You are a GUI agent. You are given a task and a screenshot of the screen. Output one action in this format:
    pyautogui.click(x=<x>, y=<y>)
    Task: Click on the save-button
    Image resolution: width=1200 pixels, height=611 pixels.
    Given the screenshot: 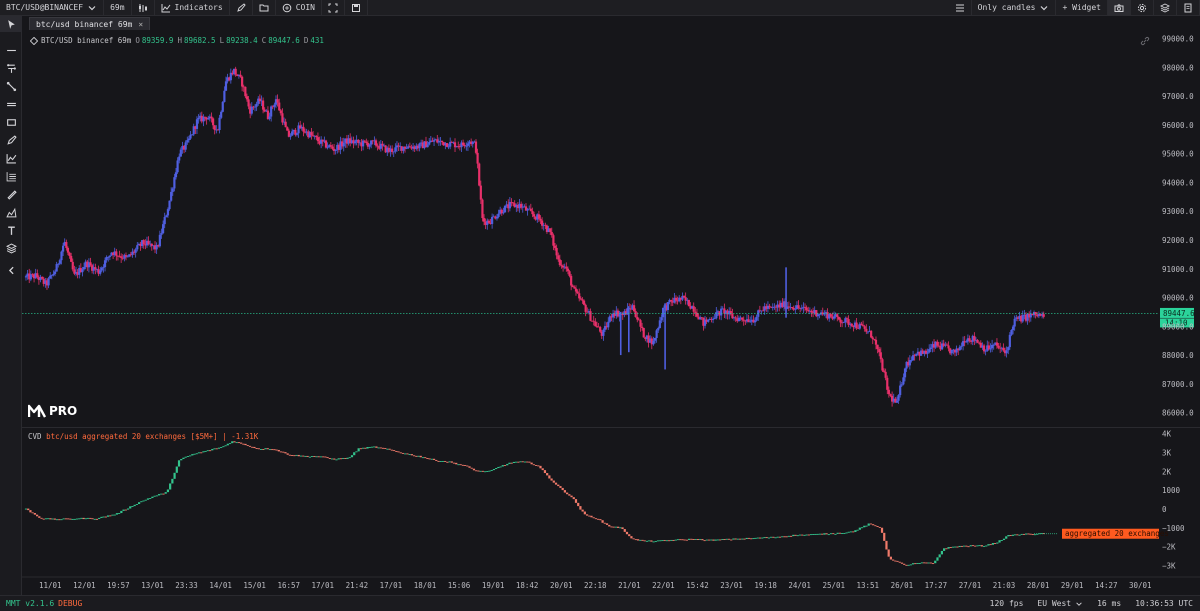 What is the action you would take?
    pyautogui.click(x=356, y=8)
    